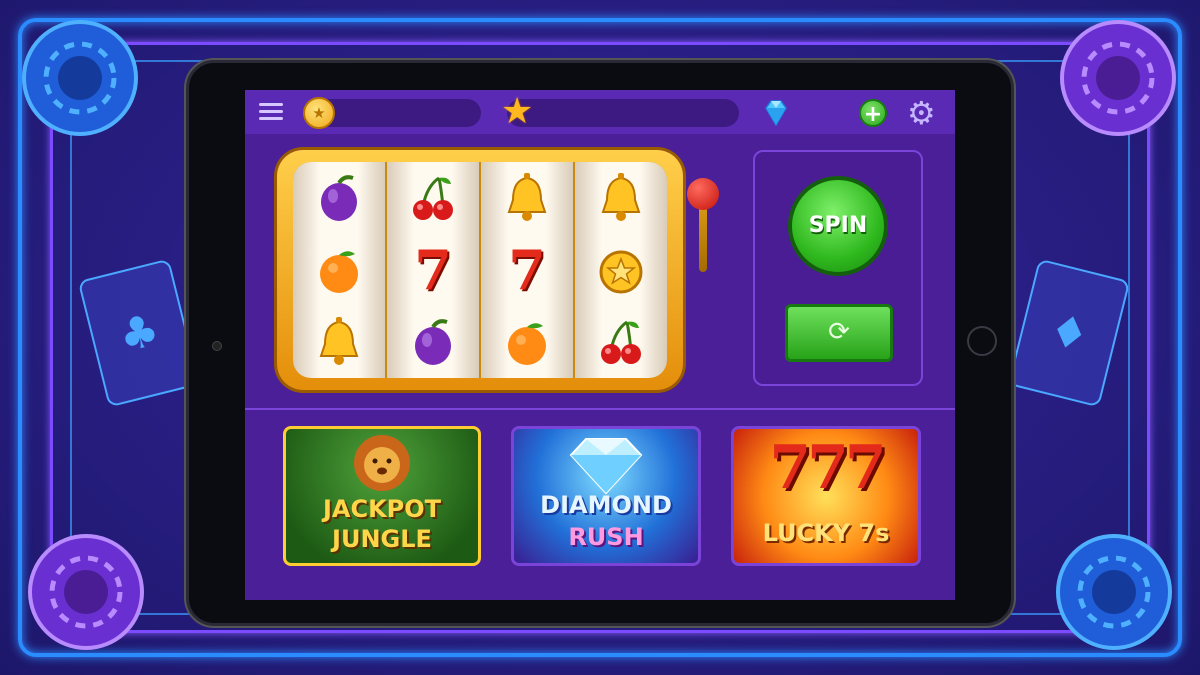 This screenshot has width=1200, height=675. Describe the element at coordinates (623, 113) in the screenshot. I see `xp-progress-bar` at that location.